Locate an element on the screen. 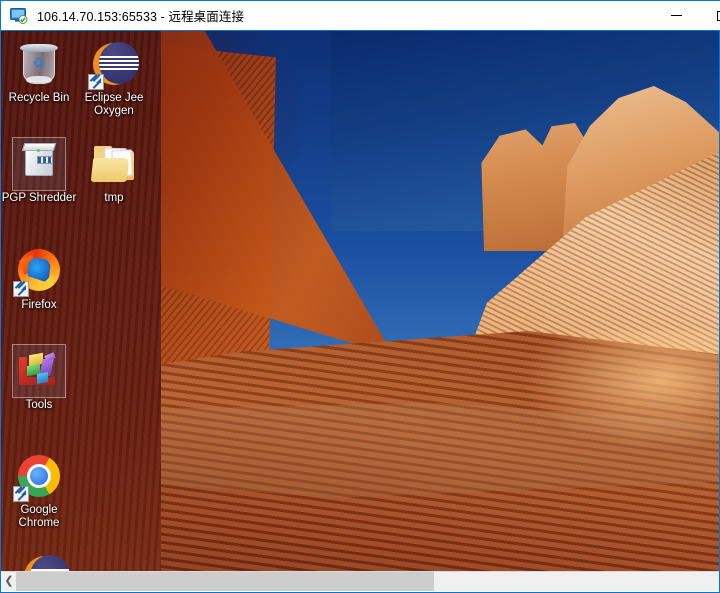 This screenshot has height=593, width=720. minimize-icon is located at coordinates (676, 15).